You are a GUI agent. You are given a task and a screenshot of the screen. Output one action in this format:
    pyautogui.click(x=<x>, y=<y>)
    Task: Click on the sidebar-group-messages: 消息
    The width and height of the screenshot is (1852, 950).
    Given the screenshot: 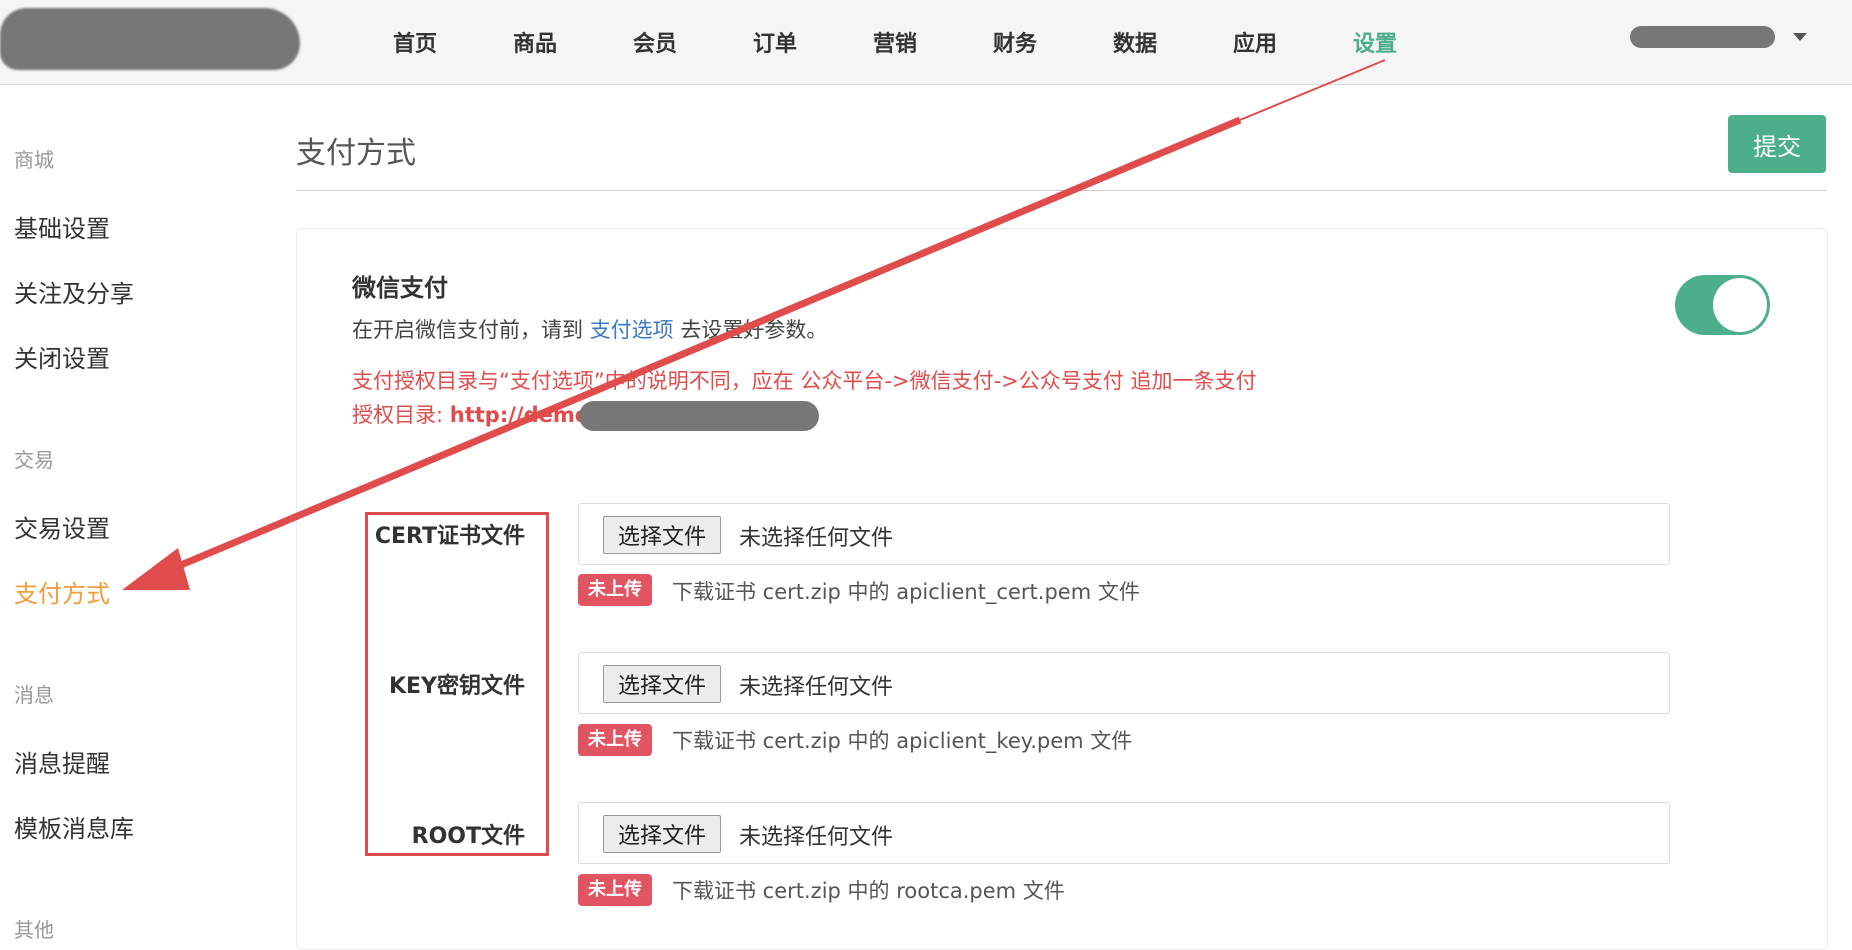 What is the action you would take?
    pyautogui.click(x=34, y=695)
    